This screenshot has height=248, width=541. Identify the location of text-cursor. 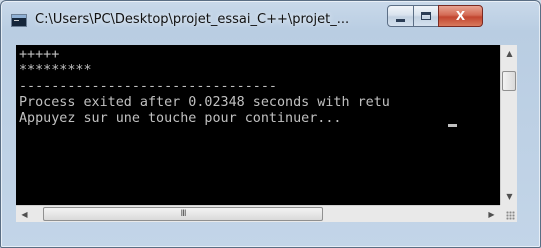
(452, 125).